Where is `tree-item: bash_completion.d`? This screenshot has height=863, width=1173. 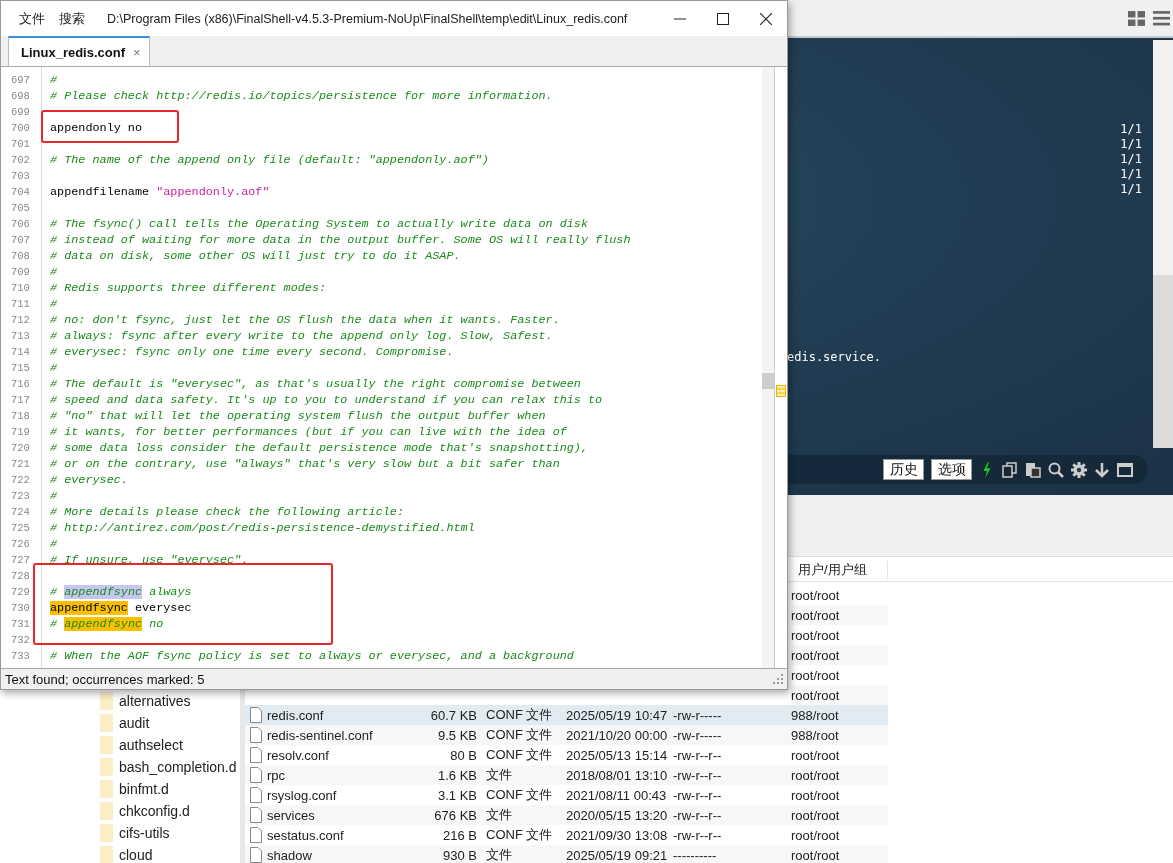 tree-item: bash_completion.d is located at coordinates (178, 767).